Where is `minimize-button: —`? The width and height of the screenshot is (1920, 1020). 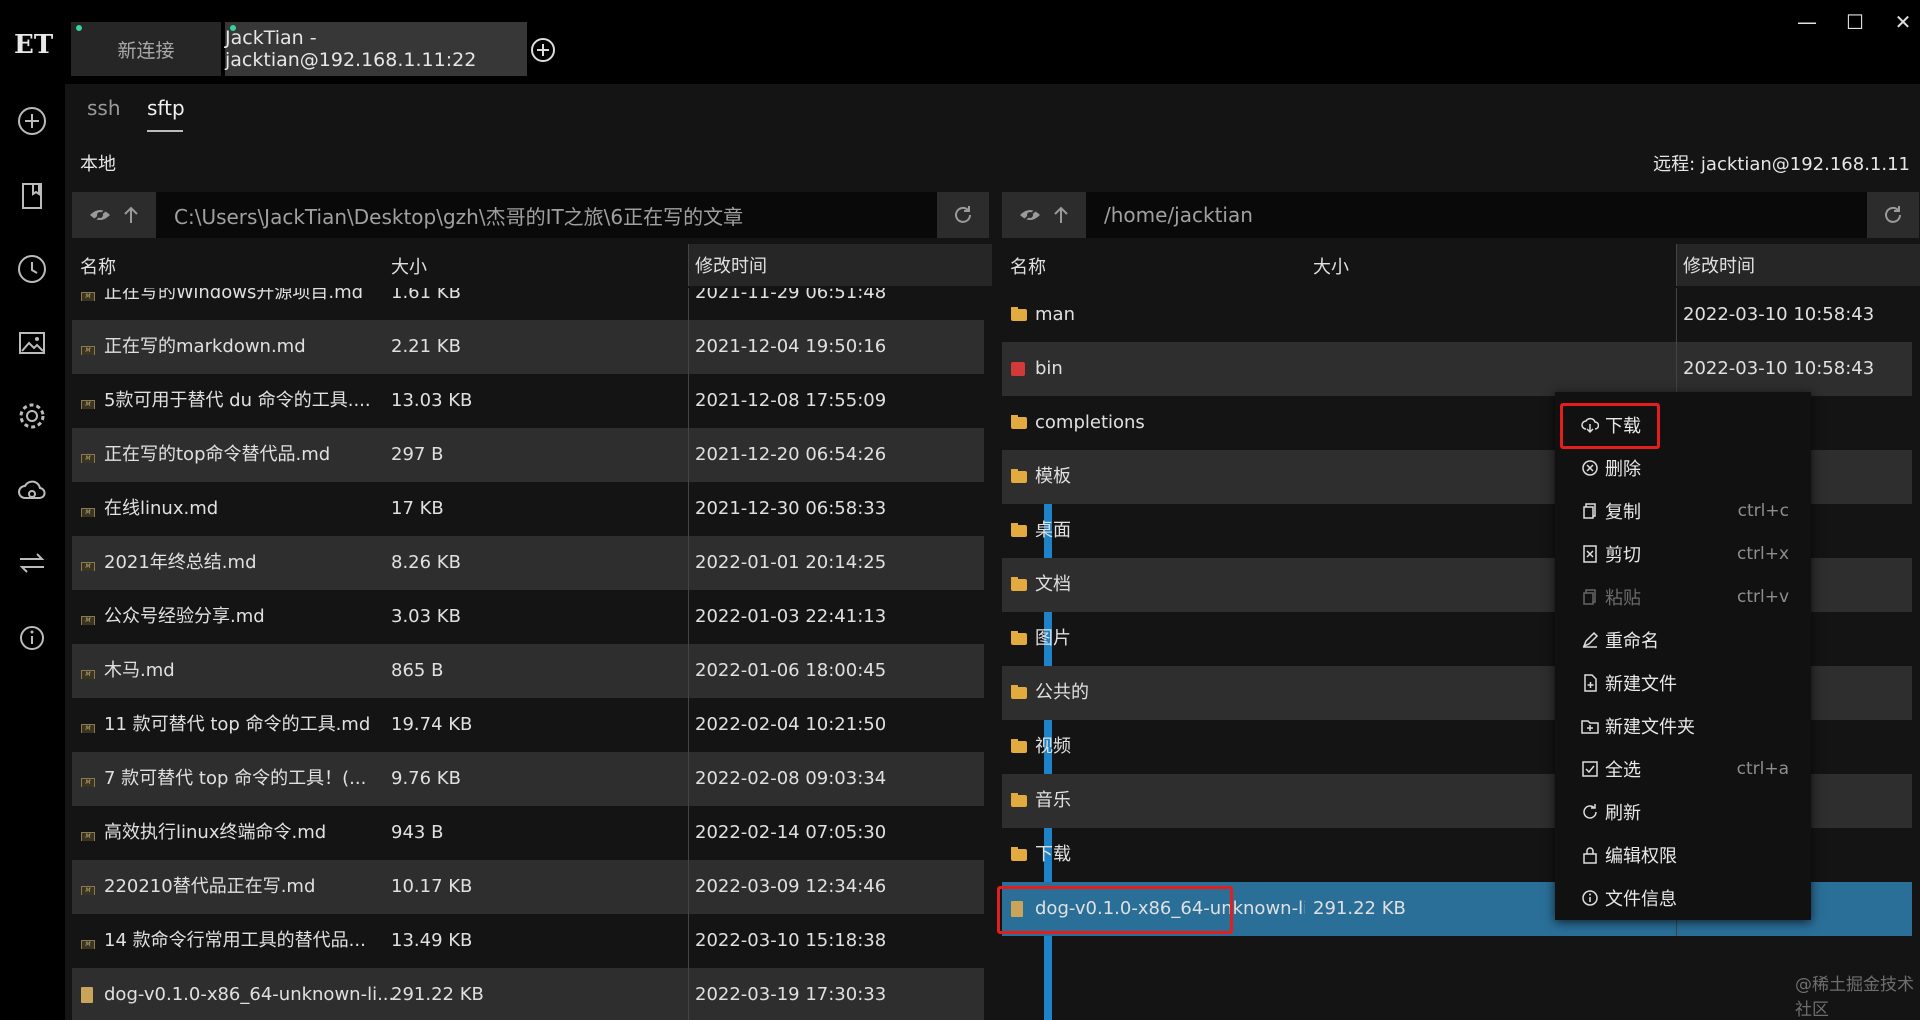 minimize-button: — is located at coordinates (1807, 22).